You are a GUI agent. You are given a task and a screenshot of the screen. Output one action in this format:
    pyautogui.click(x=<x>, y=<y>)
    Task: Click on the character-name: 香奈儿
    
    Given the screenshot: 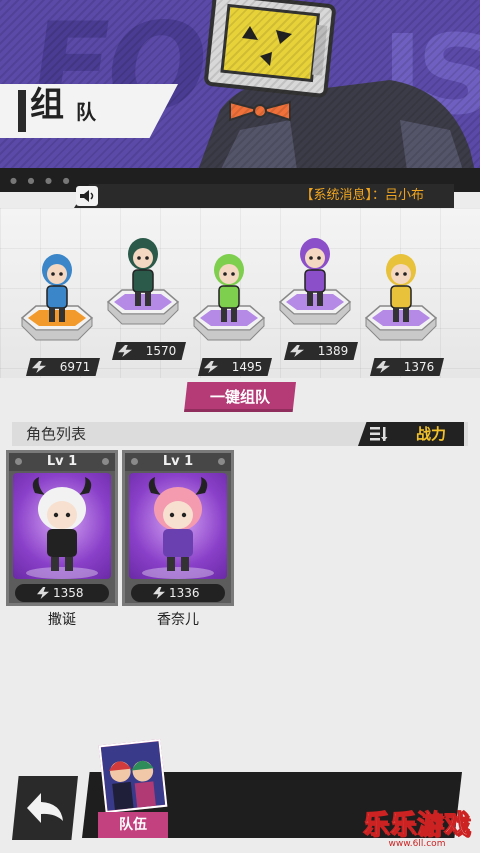 What is the action you would take?
    pyautogui.click(x=178, y=620)
    